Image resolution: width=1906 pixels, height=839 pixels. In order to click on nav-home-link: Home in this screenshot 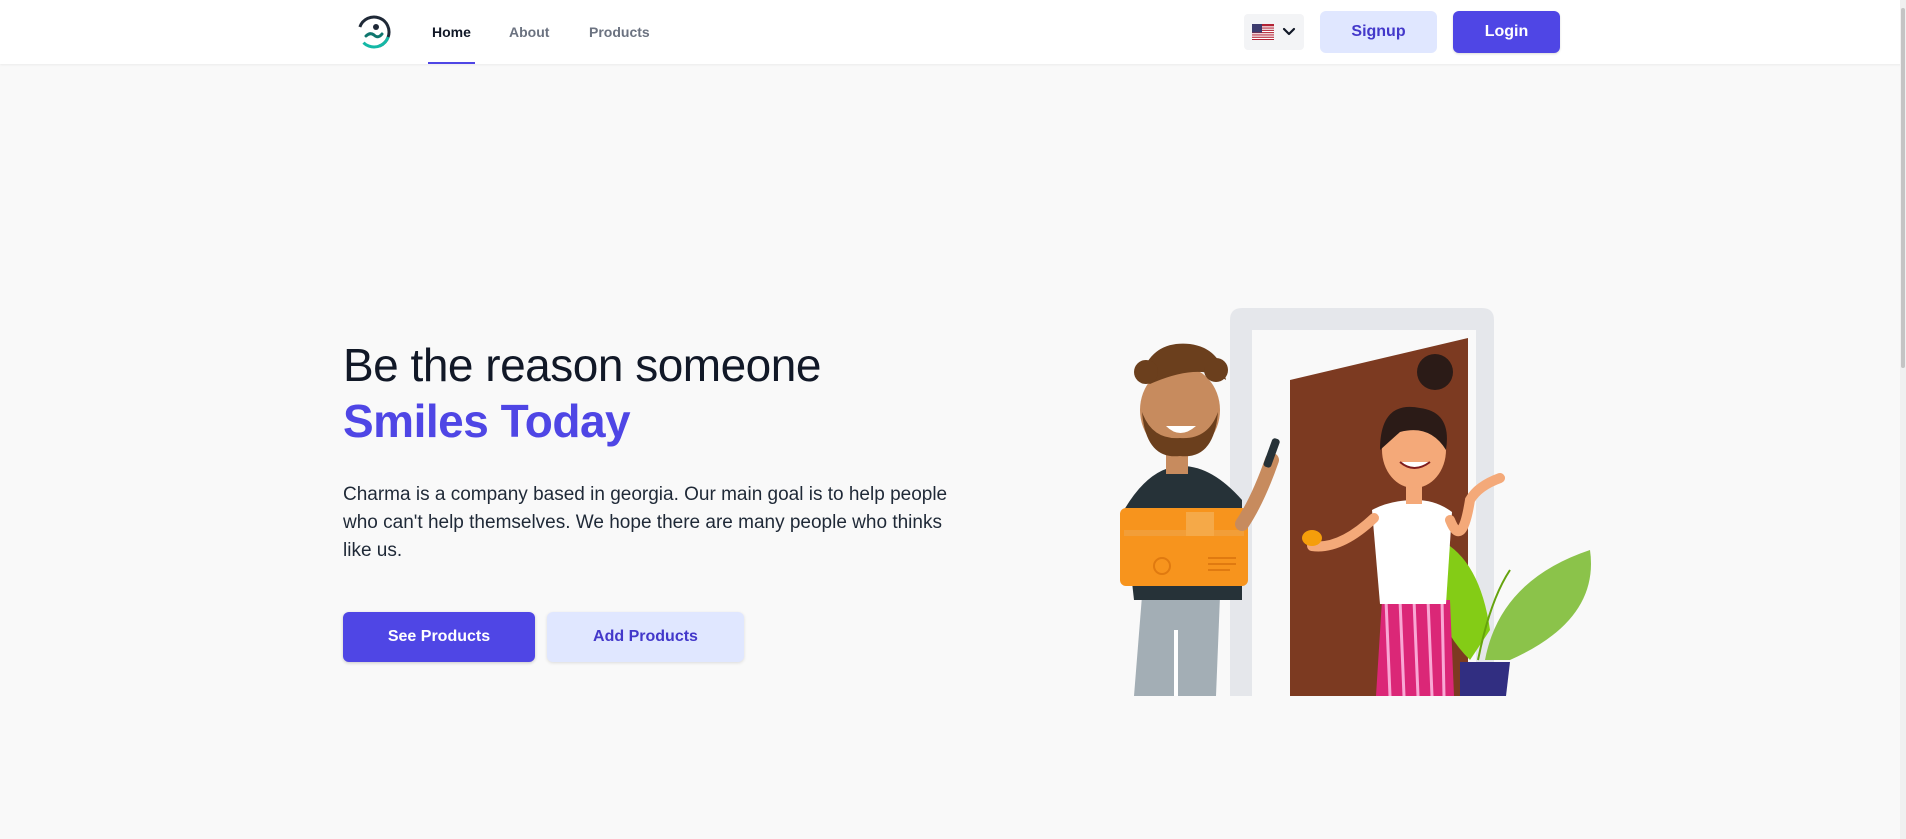, I will do `click(451, 32)`.